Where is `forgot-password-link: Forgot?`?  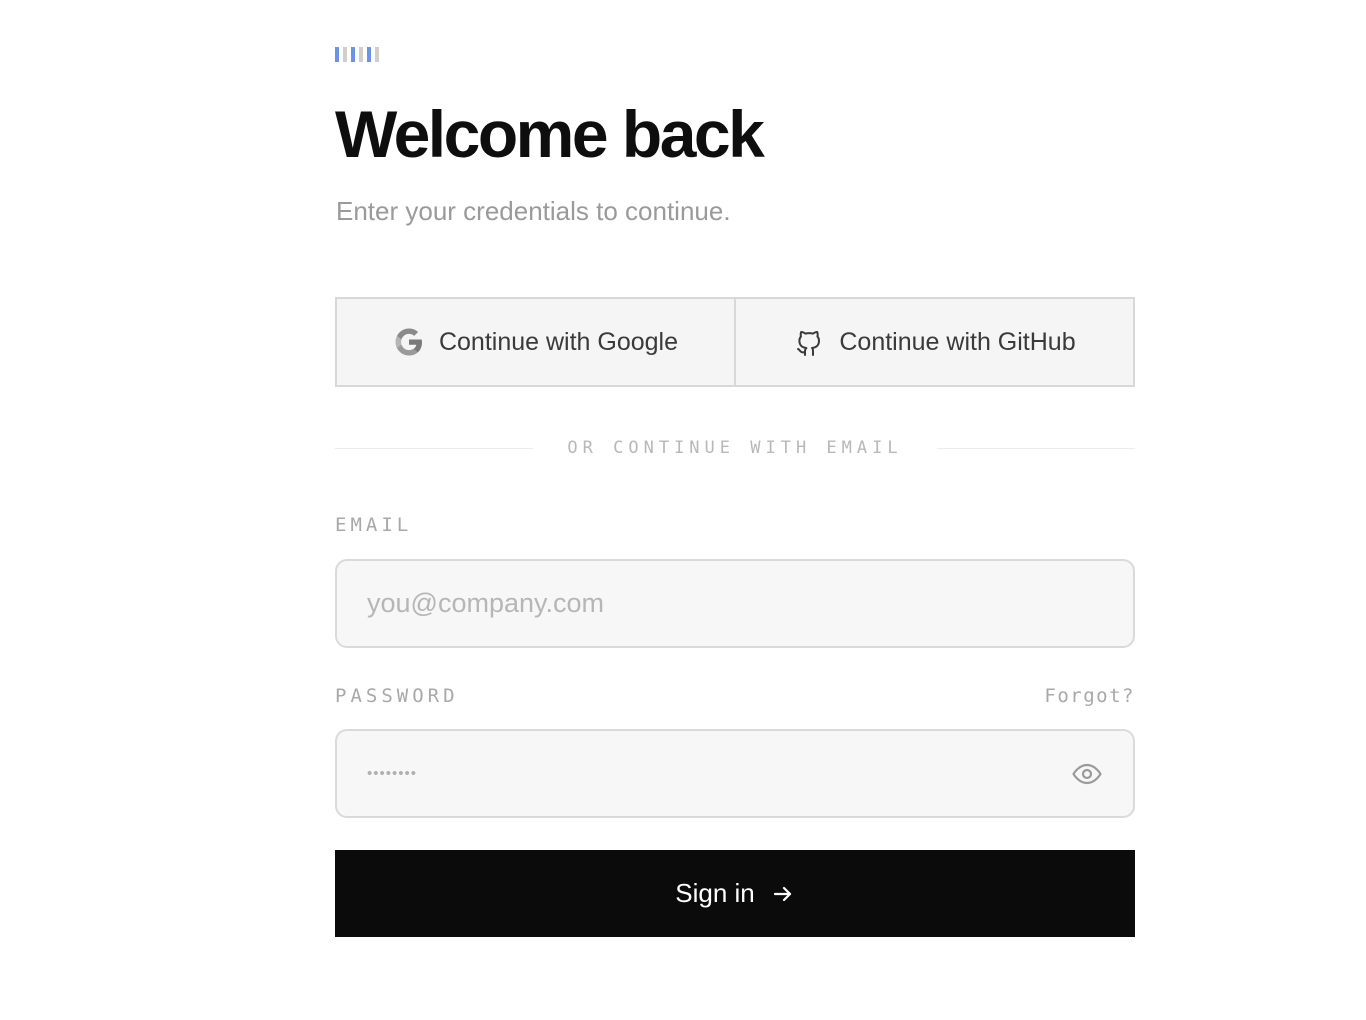
forgot-password-link: Forgot? is located at coordinates (1089, 696).